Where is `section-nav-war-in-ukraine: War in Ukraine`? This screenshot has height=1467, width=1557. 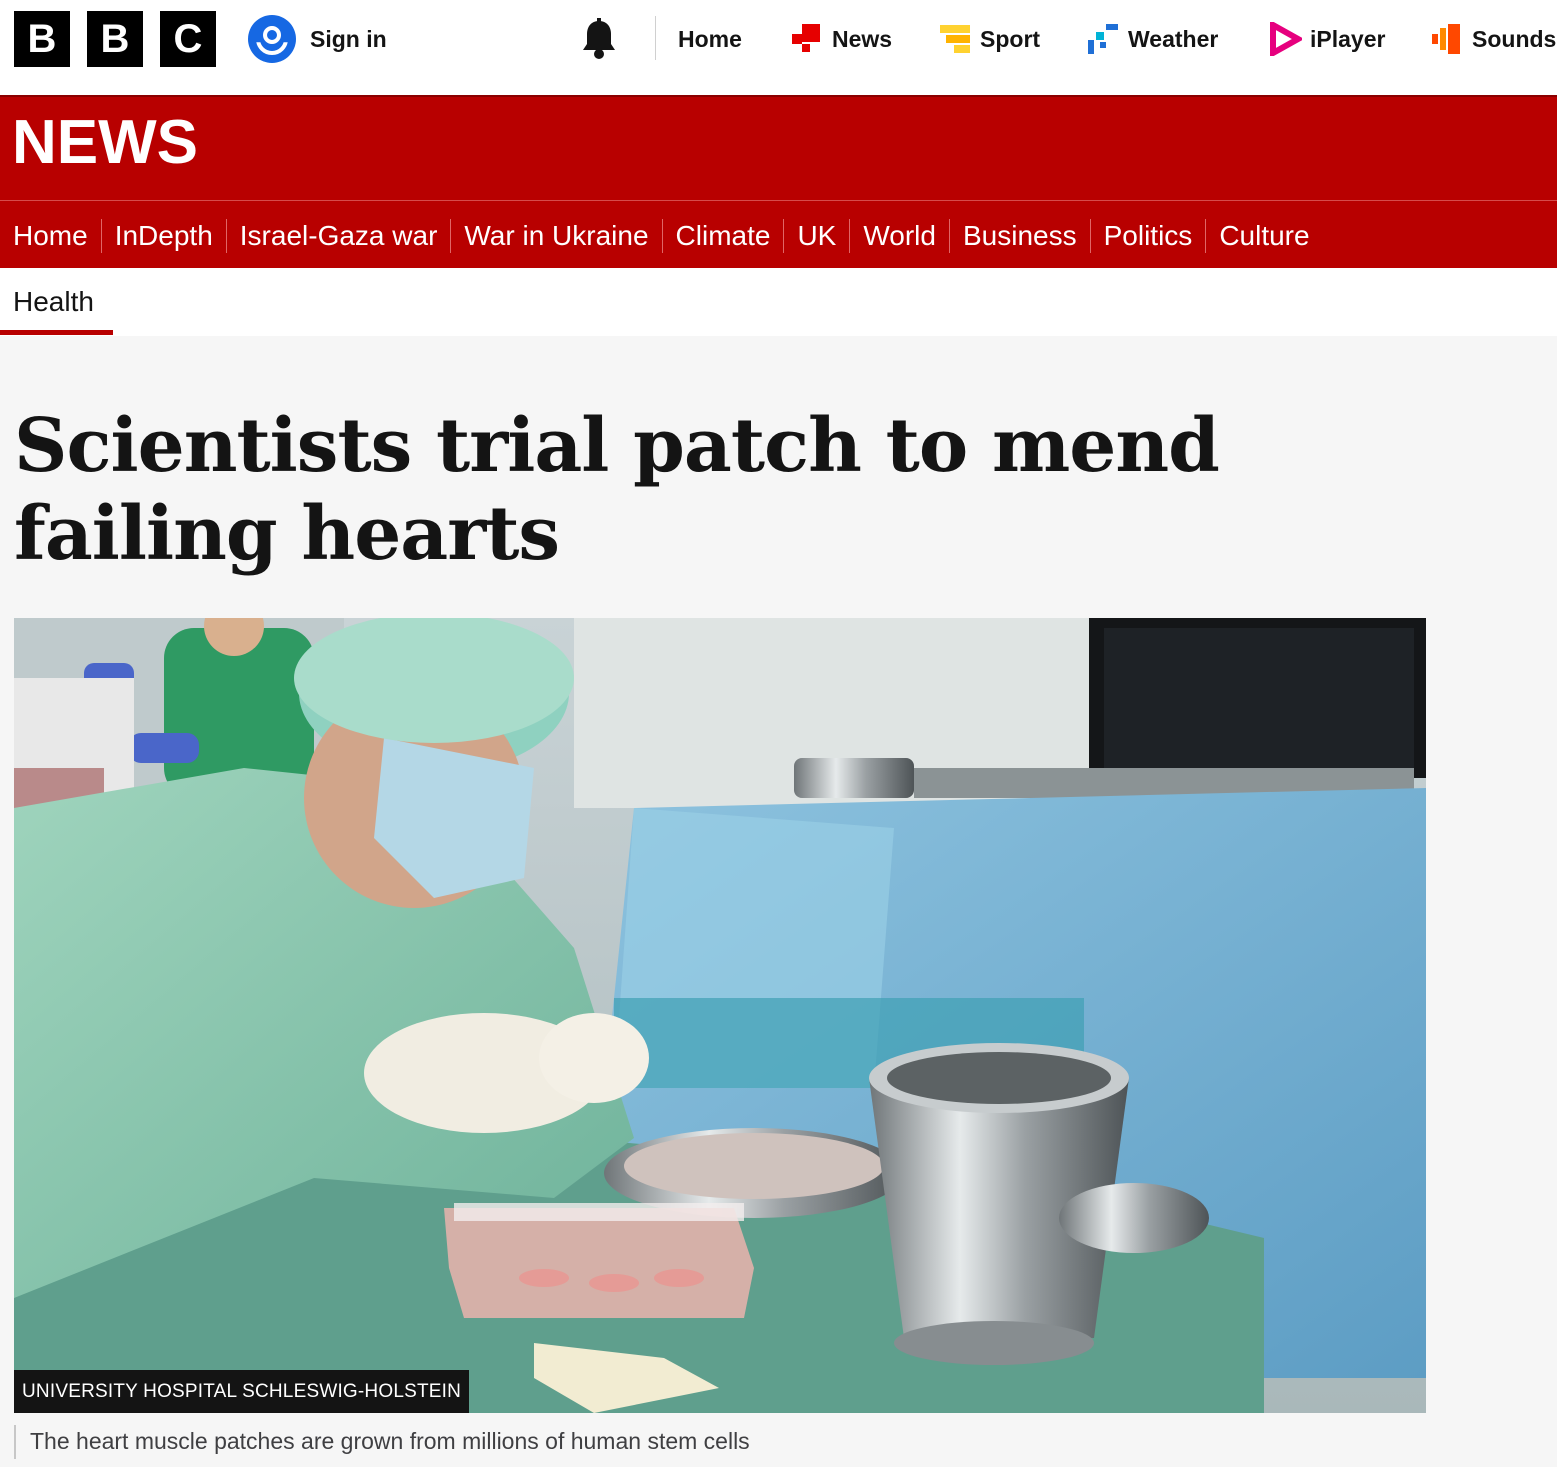
section-nav-war-in-ukraine: War in Ukraine is located at coordinates (557, 236).